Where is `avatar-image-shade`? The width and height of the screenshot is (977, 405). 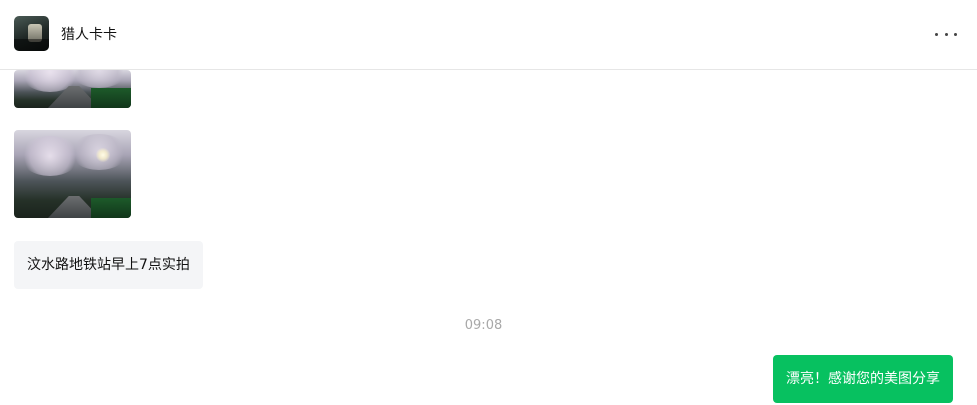 avatar-image-shade is located at coordinates (31, 45).